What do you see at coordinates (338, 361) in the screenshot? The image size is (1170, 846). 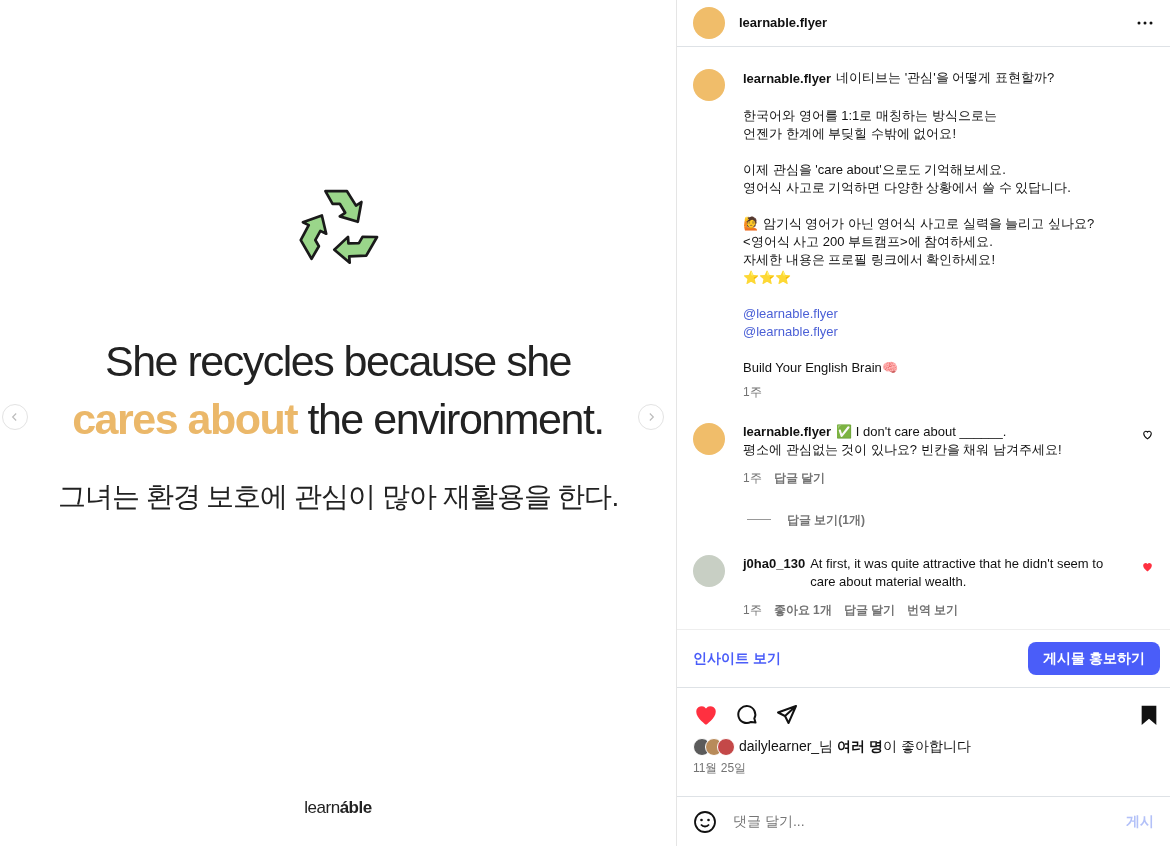 I see `headline-text: She recycles because she` at bounding box center [338, 361].